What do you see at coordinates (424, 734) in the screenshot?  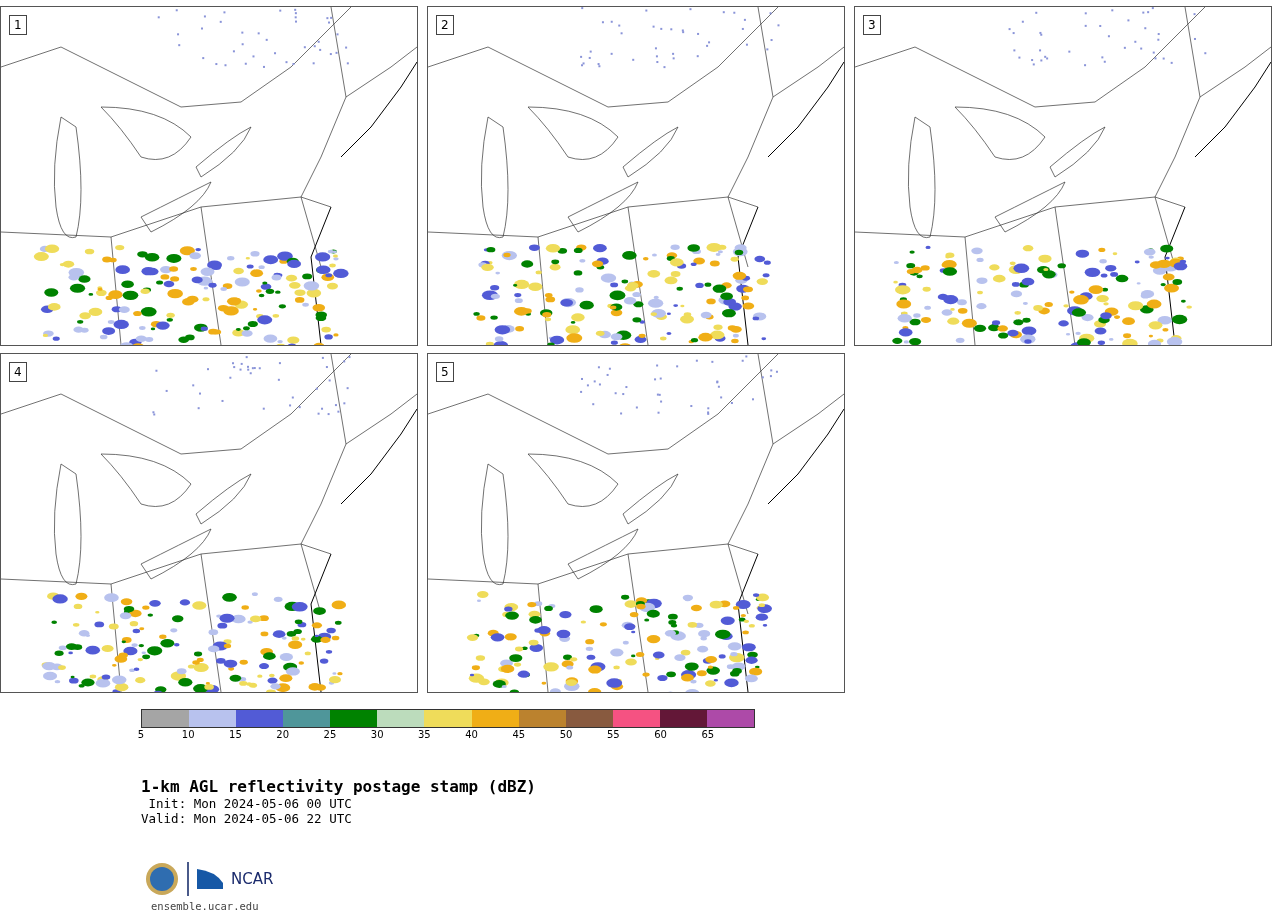 I see `colorbar-tick-label: 35` at bounding box center [424, 734].